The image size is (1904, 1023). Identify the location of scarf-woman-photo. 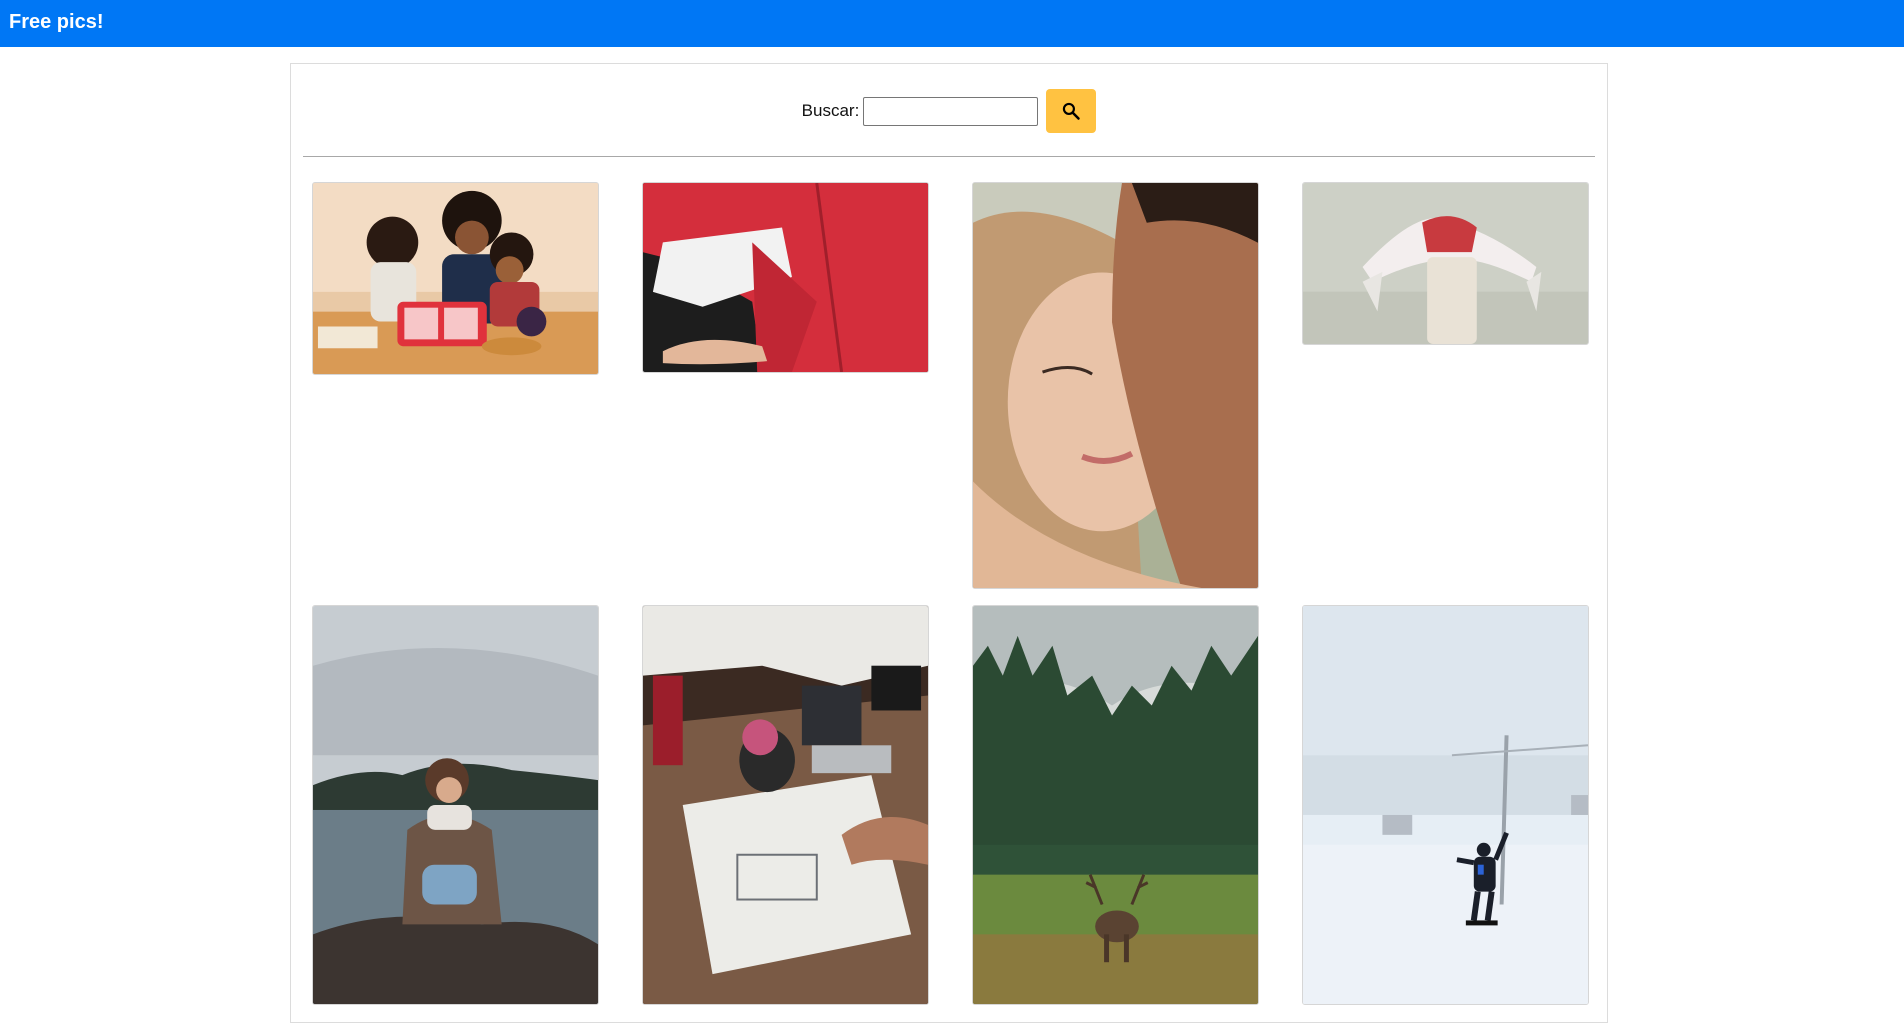
(1445, 263).